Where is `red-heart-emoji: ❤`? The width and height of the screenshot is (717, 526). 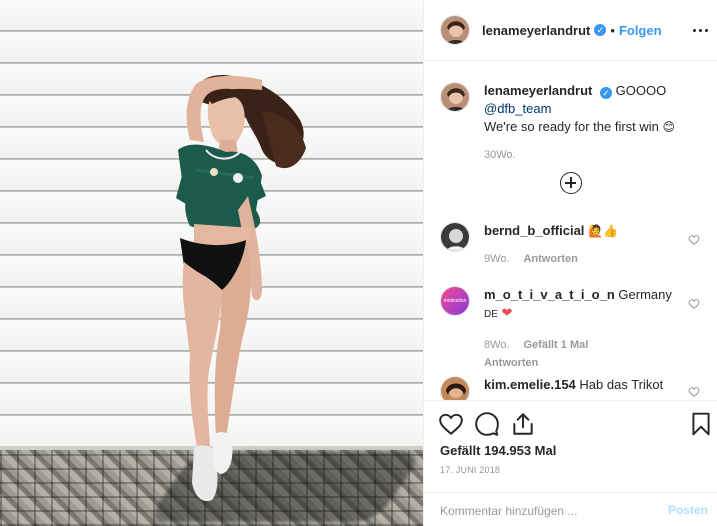
red-heart-emoji: ❤ is located at coordinates (507, 313).